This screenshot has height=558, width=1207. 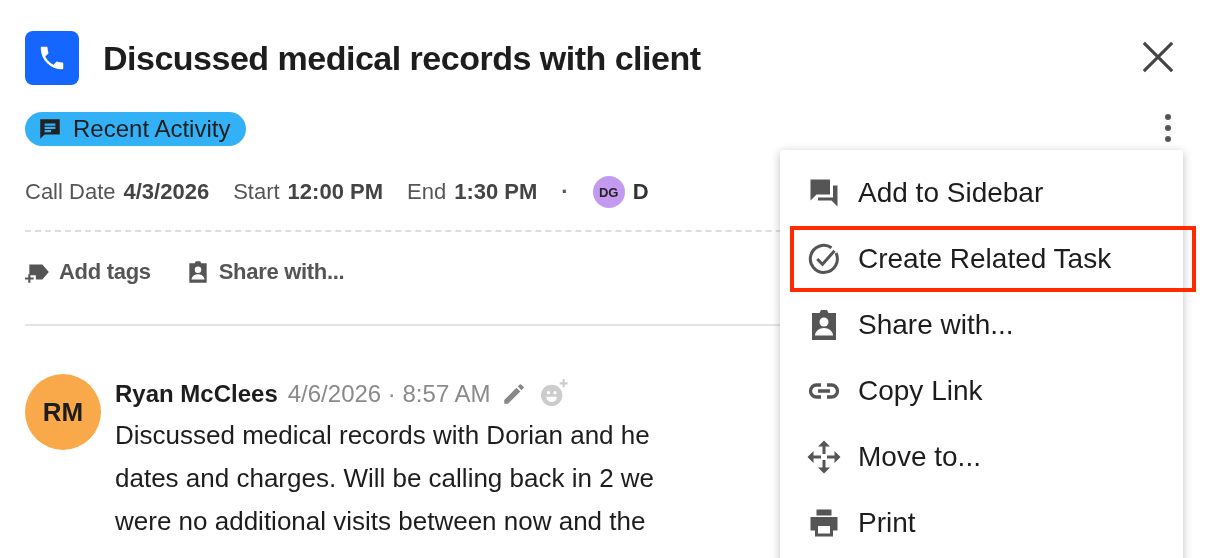 I want to click on window-title: Discussed medical records with client, so click(x=402, y=58).